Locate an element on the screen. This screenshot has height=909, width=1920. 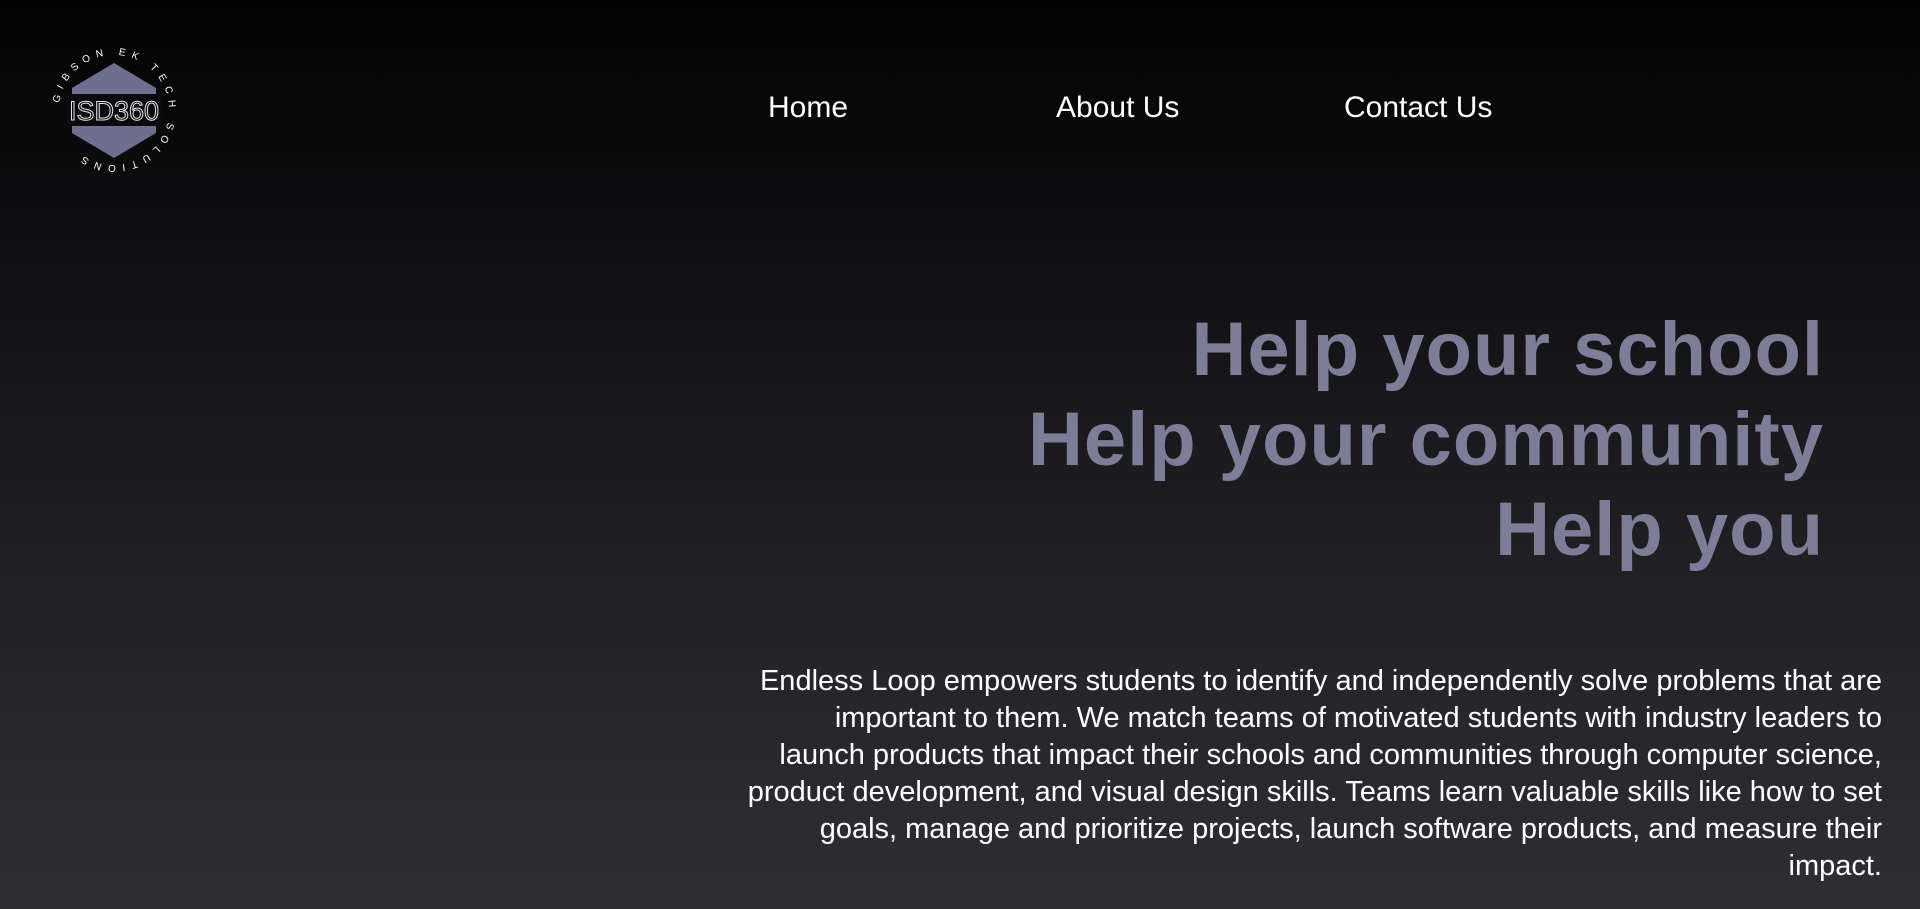
main-nav: Home About Us Contact Us is located at coordinates (960, 108).